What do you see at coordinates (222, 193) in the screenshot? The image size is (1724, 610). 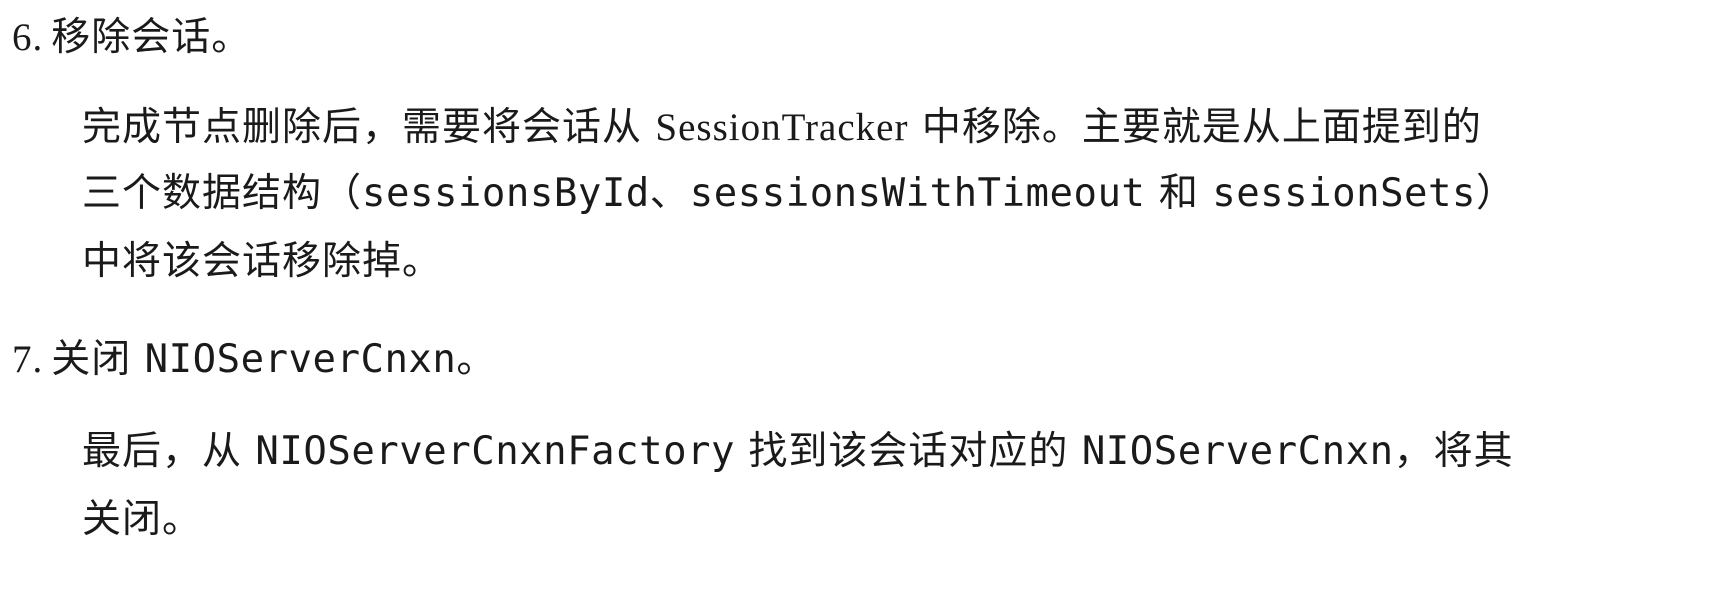 I see `text-fragment: 三个数据结构（` at bounding box center [222, 193].